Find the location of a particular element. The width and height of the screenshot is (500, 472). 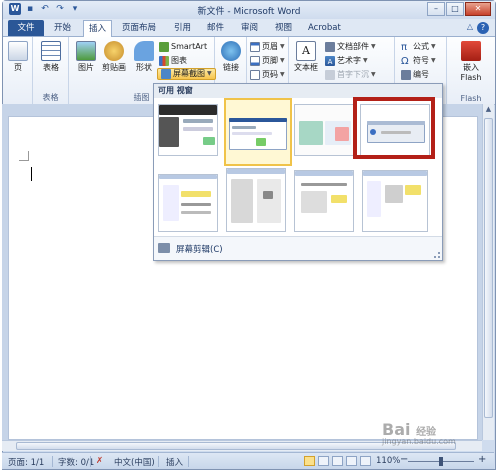

window-thumbnail-selected is located at coordinates (258, 132).